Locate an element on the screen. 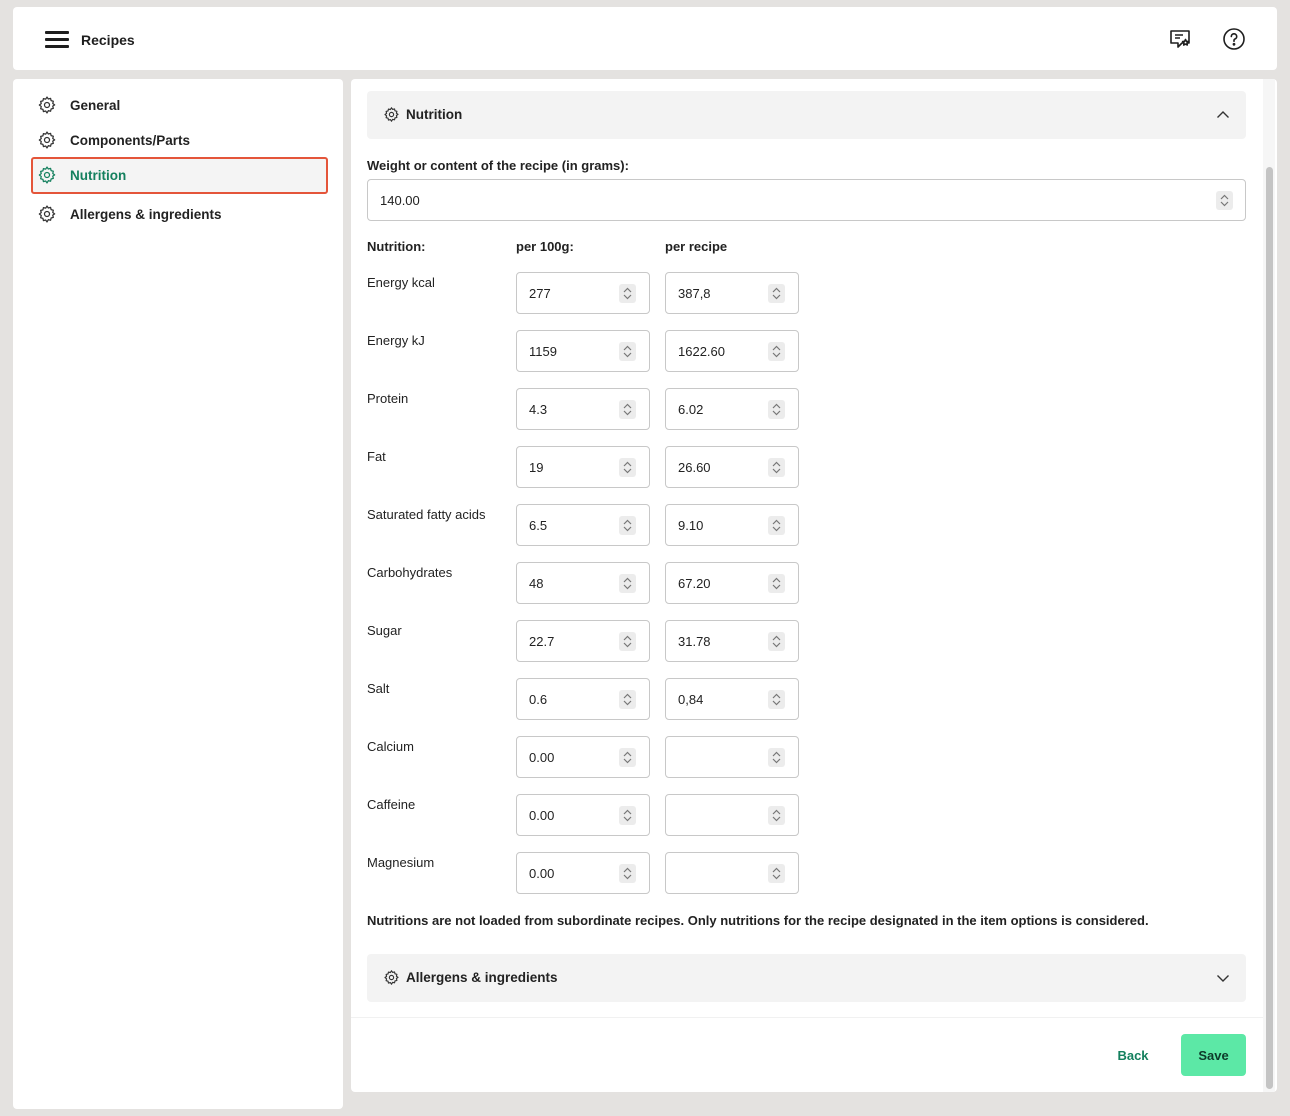 Image resolution: width=1290 pixels, height=1116 pixels. per-recipe-value: 1622.60 is located at coordinates (701, 351).